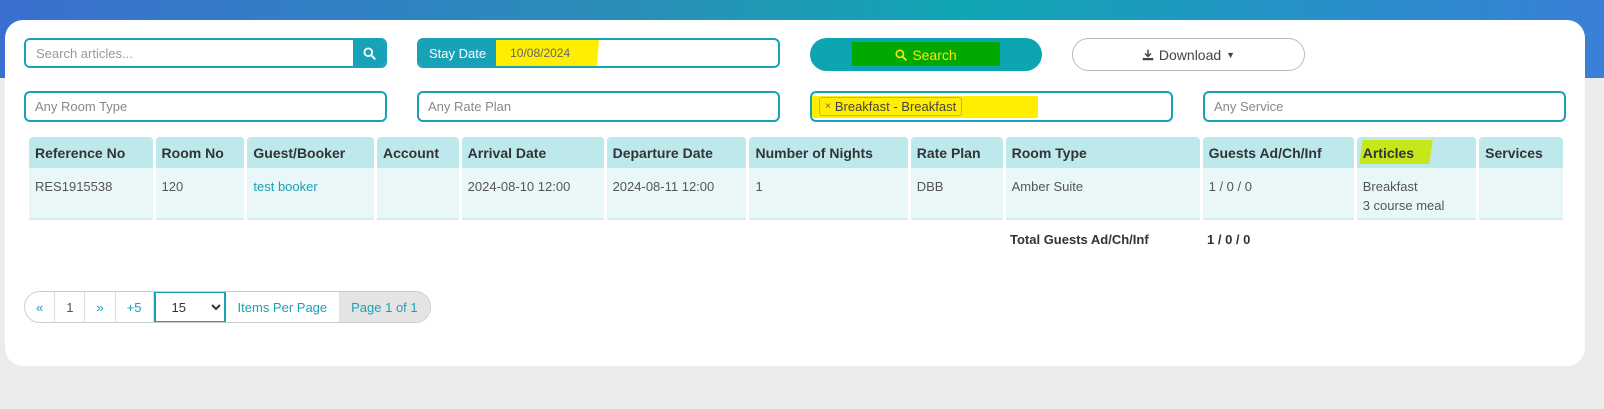 Image resolution: width=1604 pixels, height=409 pixels. I want to click on cell-account, so click(417, 194).